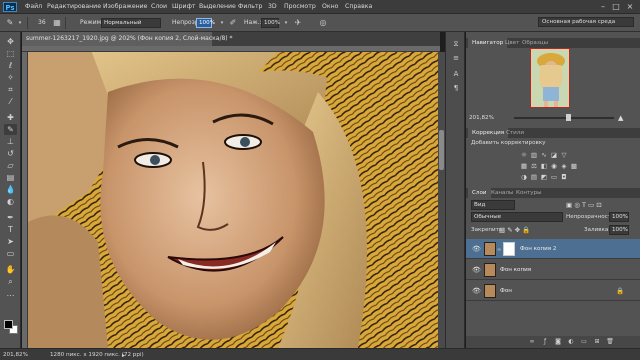  What do you see at coordinates (524, 166) in the screenshot?
I see `hue-saturation-icon: ▦` at bounding box center [524, 166].